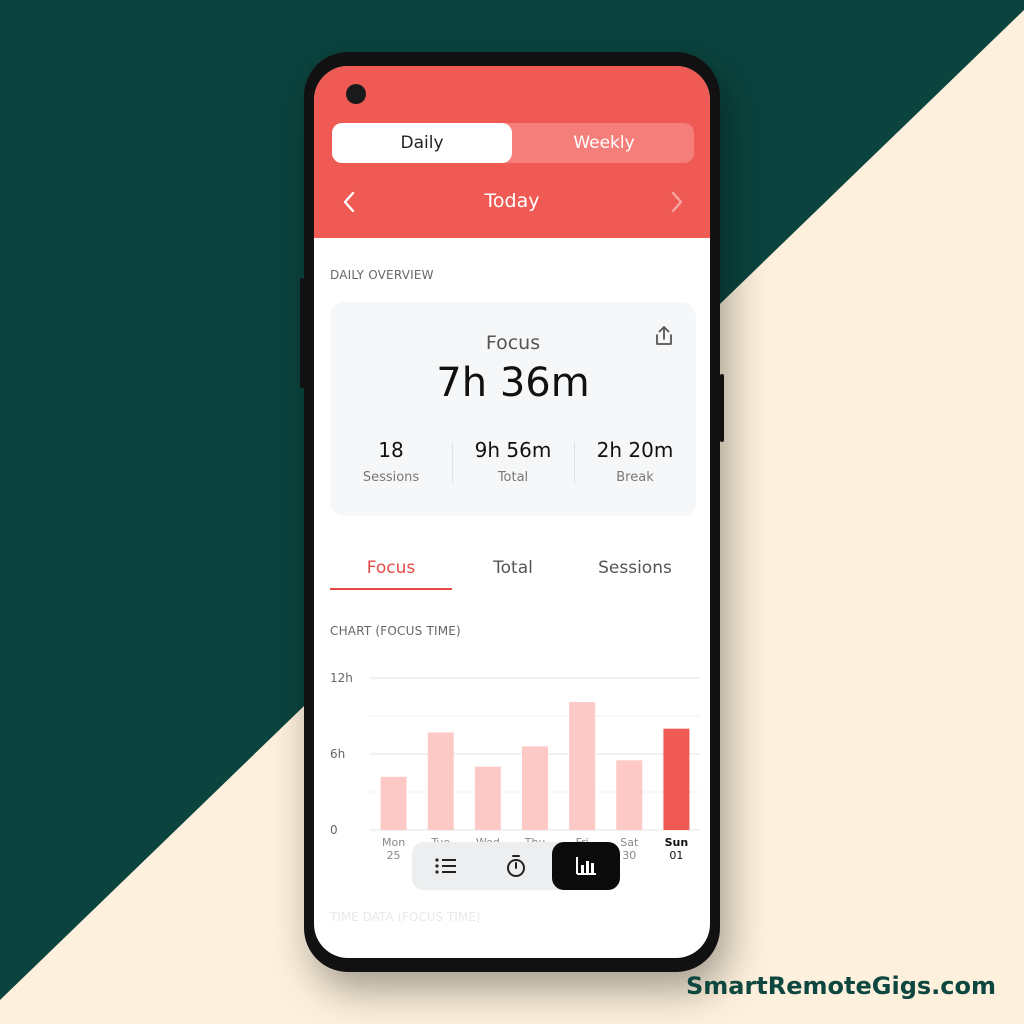  What do you see at coordinates (722, 408) in the screenshot?
I see `power-button` at bounding box center [722, 408].